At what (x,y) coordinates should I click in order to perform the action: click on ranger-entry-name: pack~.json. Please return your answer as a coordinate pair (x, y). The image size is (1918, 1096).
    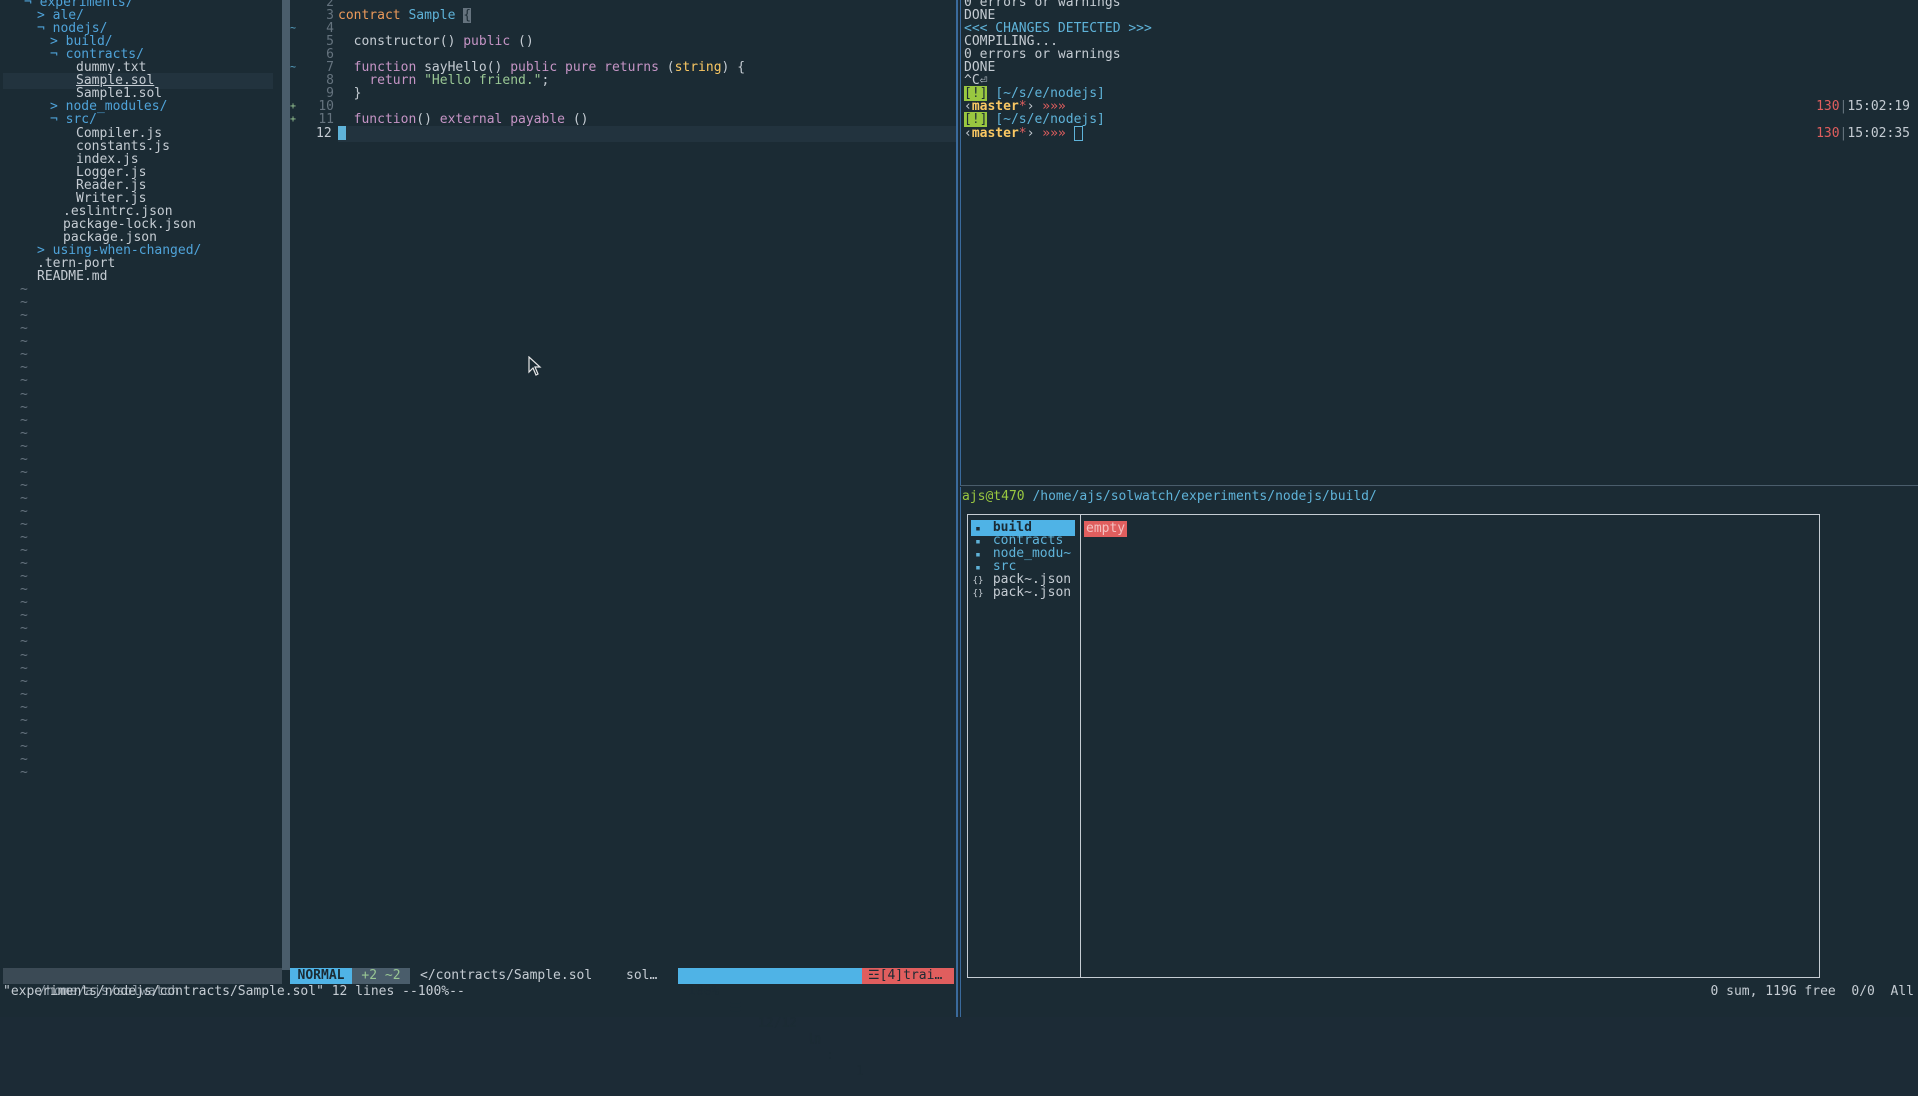
    Looking at the image, I should click on (1028, 593).